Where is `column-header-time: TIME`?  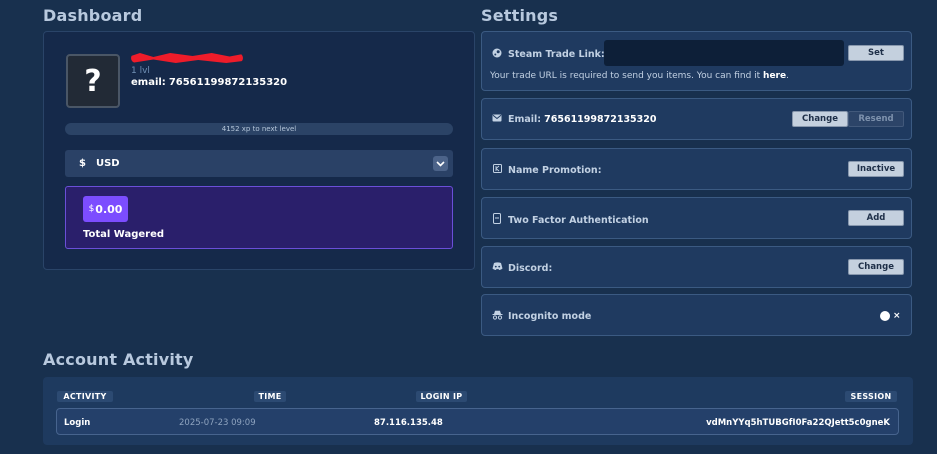 column-header-time: TIME is located at coordinates (270, 396).